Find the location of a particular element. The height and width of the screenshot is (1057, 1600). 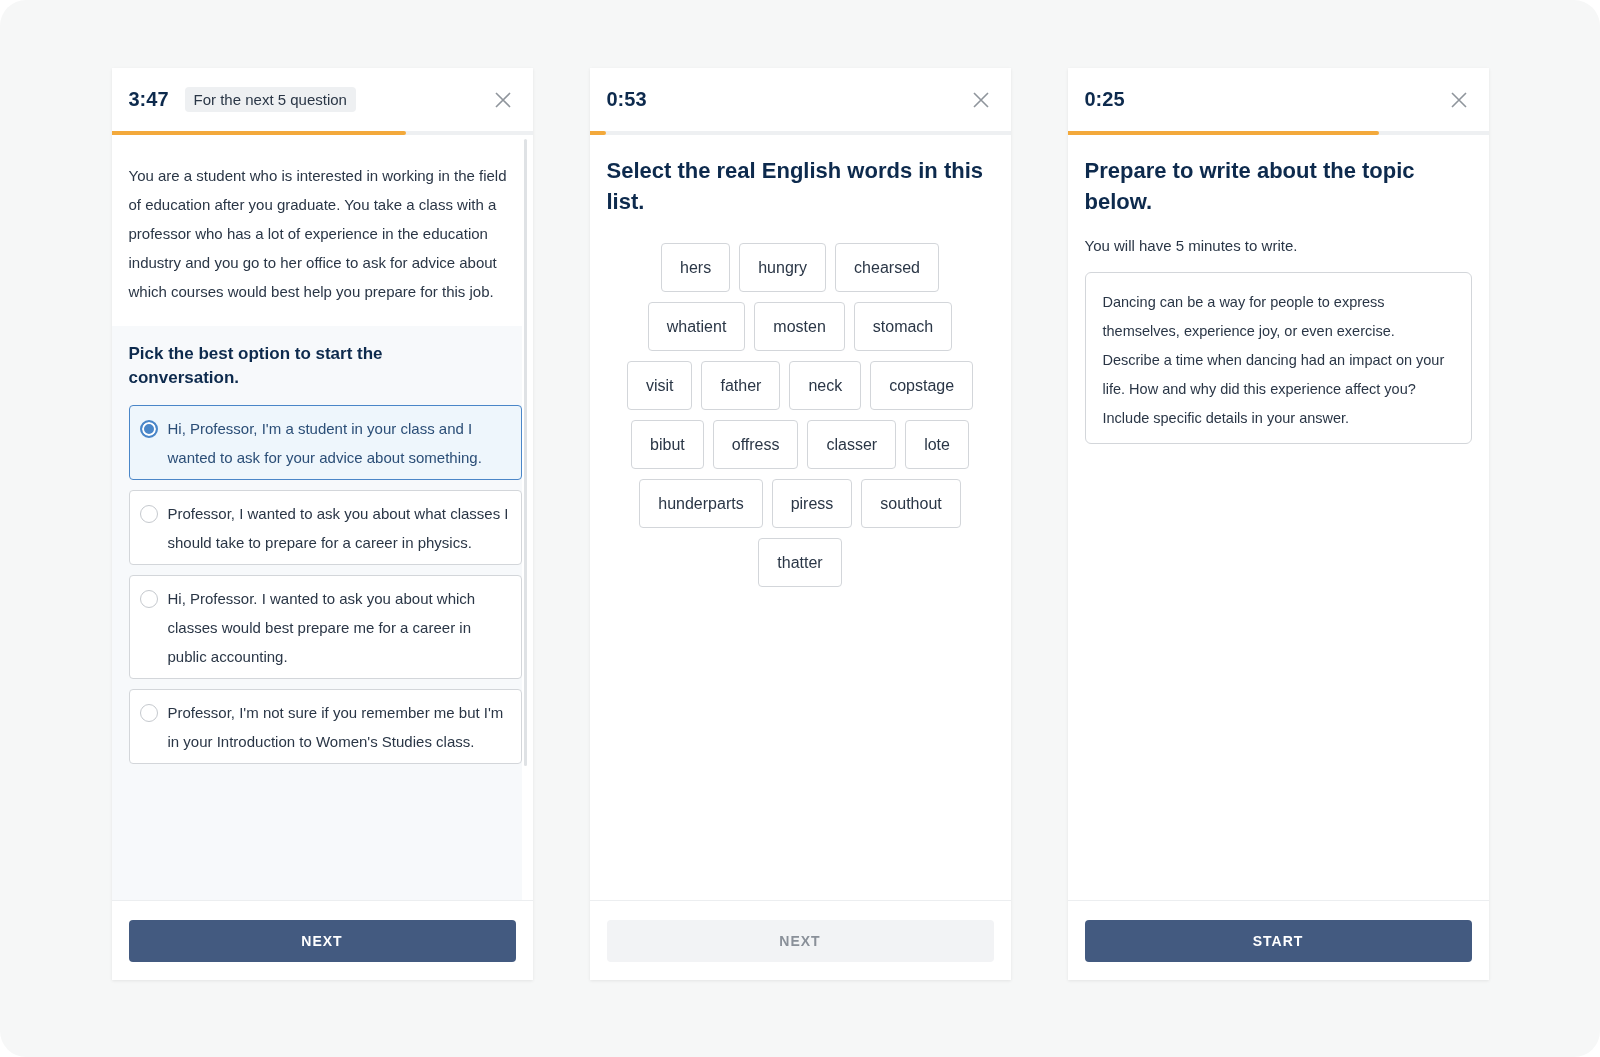

word-option: hungry is located at coordinates (783, 267).